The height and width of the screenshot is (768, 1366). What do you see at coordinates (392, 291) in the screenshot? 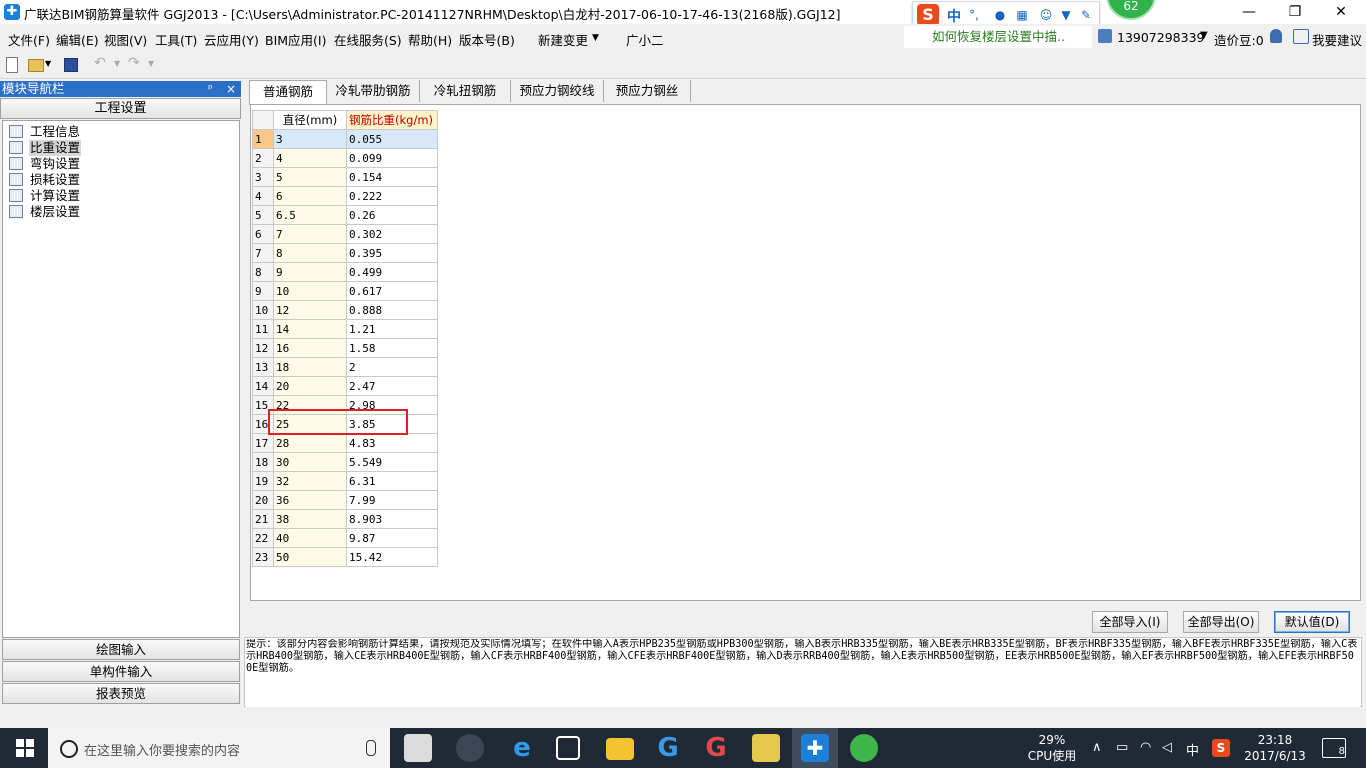
I see `weight-cell: 0.617` at bounding box center [392, 291].